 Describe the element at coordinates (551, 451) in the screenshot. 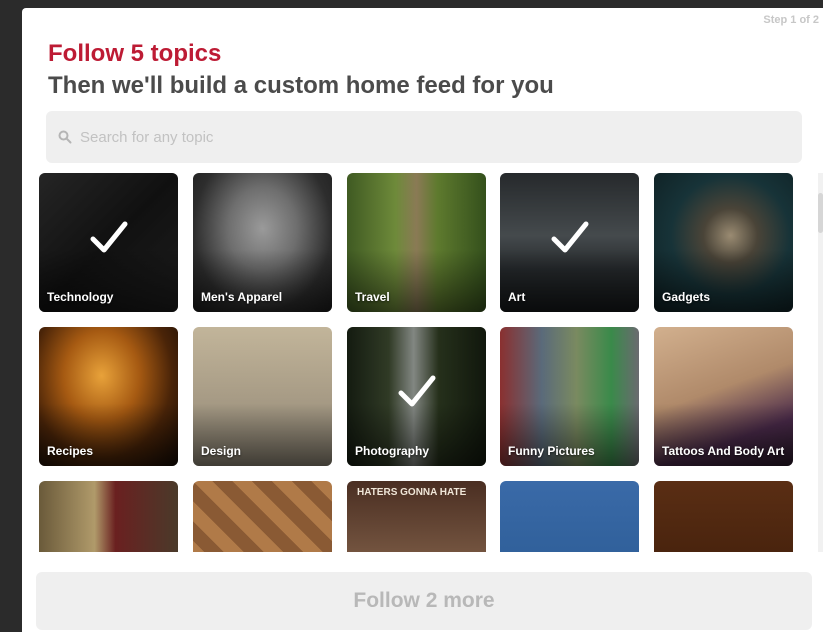

I see `topic-label: Funny Pictures` at that location.